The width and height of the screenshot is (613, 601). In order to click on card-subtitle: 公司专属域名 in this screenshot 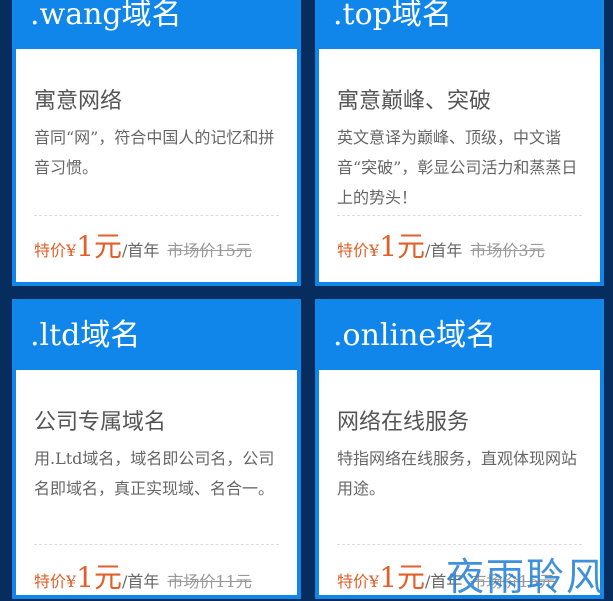, I will do `click(100, 422)`.